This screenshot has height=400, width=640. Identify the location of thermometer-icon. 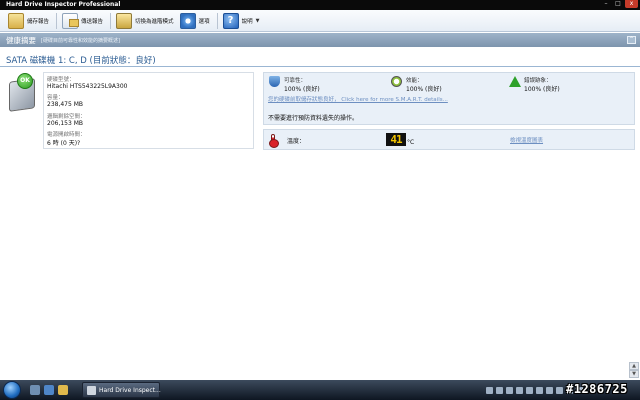
(274, 141).